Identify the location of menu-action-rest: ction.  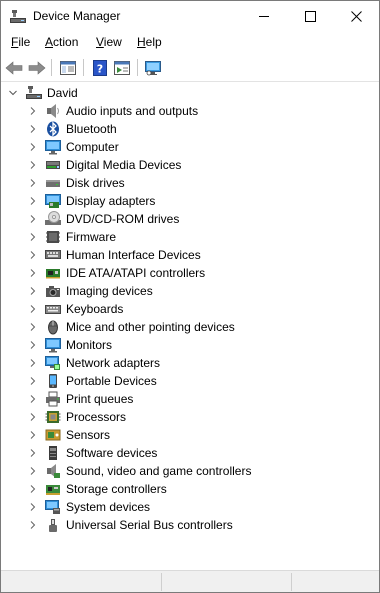
(66, 42).